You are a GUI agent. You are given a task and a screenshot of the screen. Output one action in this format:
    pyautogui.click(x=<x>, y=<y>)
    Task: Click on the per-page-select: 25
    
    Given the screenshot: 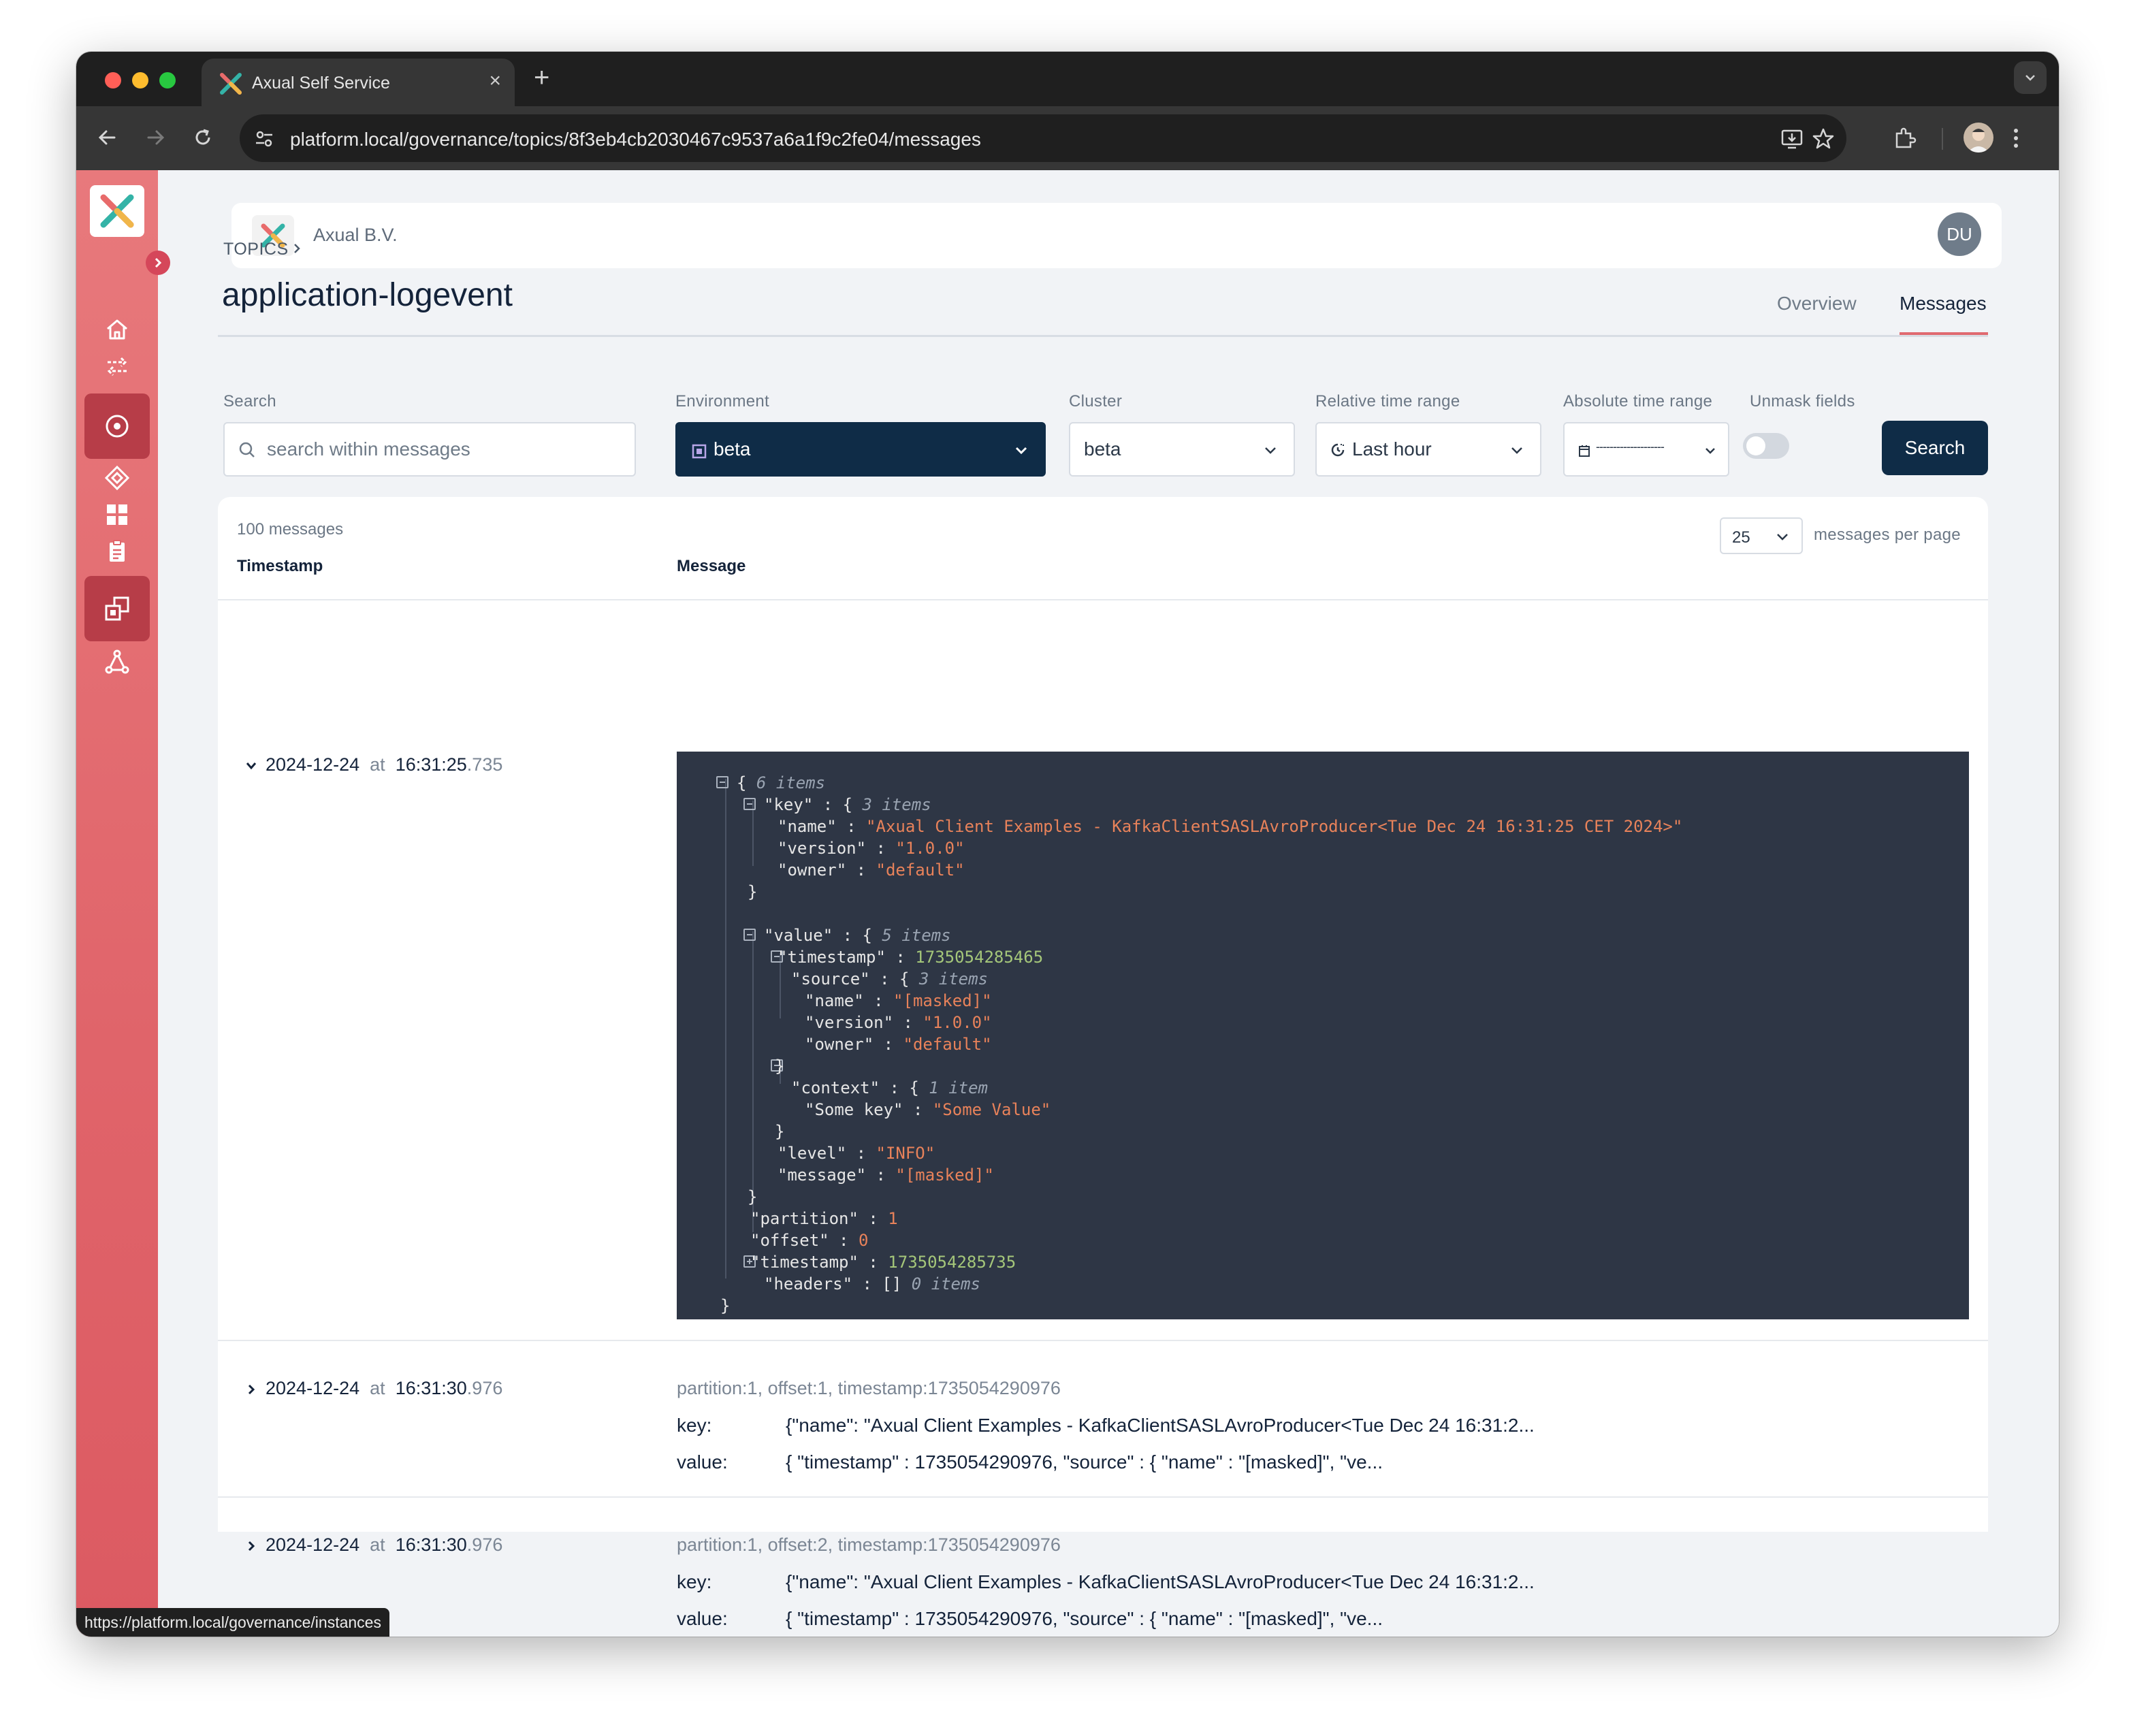 What is the action you would take?
    pyautogui.click(x=1762, y=535)
    